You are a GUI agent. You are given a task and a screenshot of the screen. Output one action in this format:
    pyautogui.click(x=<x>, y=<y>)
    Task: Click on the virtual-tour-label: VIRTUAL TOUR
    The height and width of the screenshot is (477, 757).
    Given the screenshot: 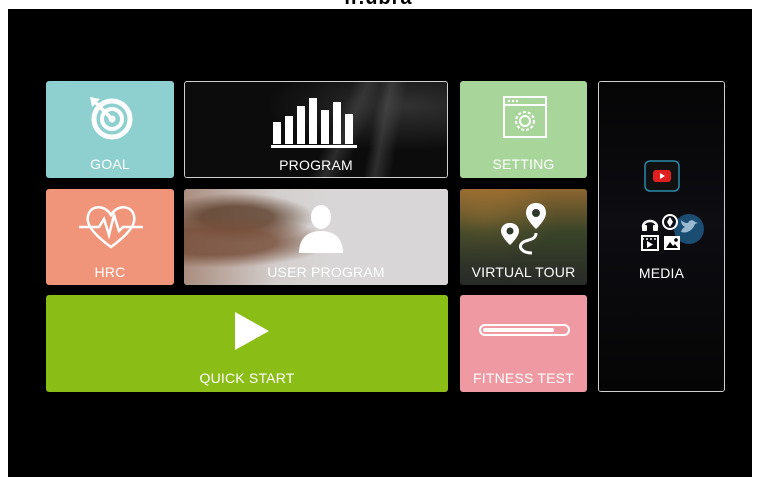 What is the action you would take?
    pyautogui.click(x=523, y=272)
    